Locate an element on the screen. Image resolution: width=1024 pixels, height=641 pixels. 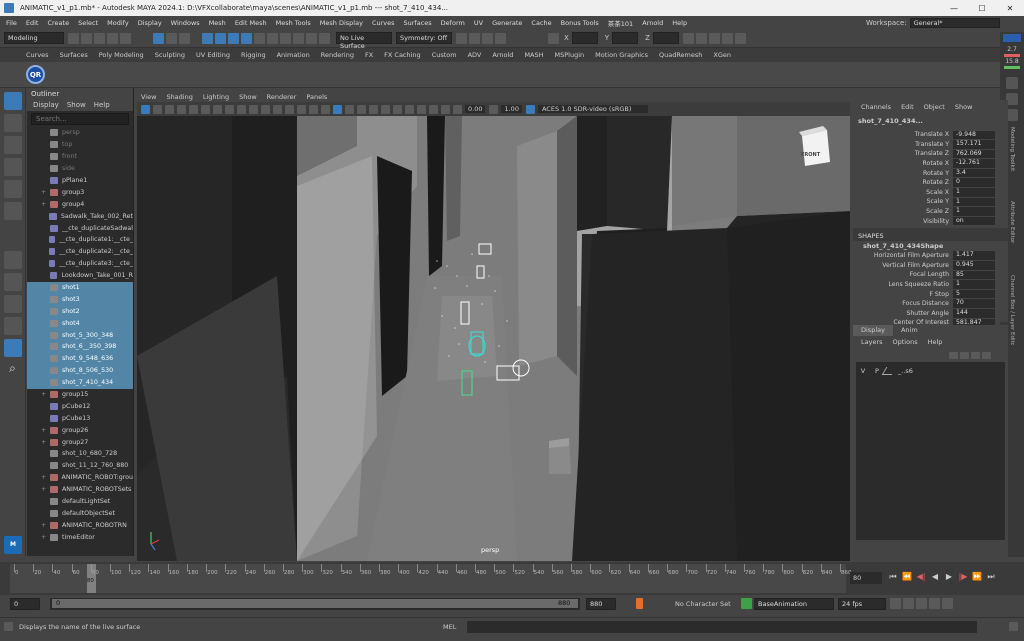
channel-menu-object: Object is located at coordinates (934, 107).